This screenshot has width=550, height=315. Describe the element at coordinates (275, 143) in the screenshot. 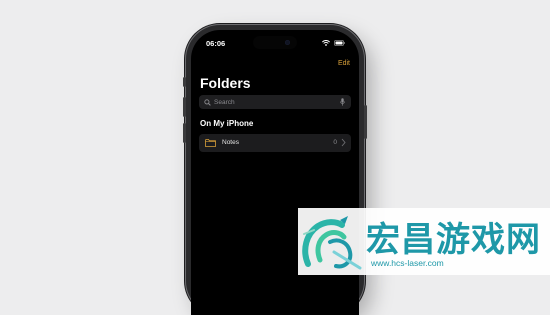

I see `folder-row-notes: Notes 0` at that location.